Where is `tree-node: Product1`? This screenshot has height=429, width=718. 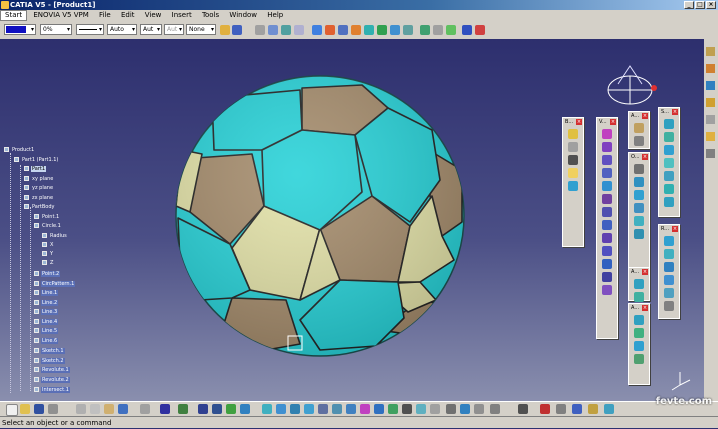 tree-node: Product1 is located at coordinates (19, 150).